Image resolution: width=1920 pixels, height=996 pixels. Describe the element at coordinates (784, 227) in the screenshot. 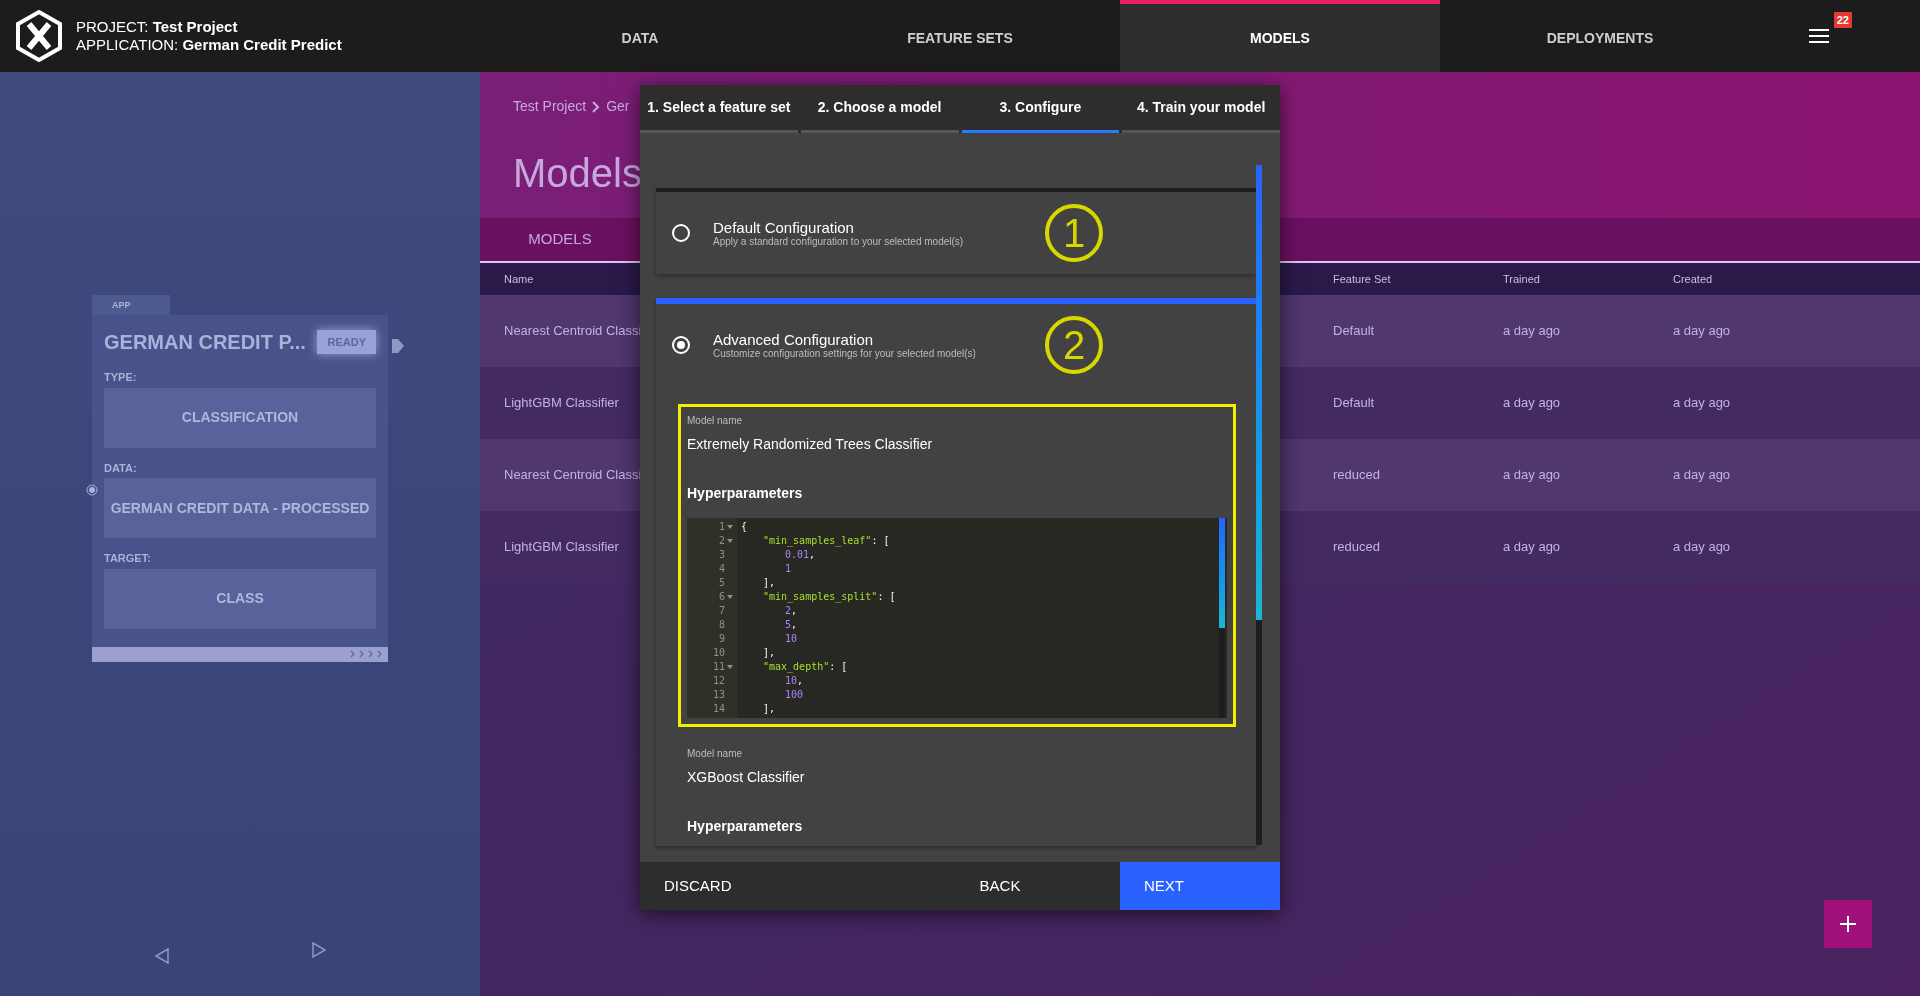

I see `option-title: Default Configuration` at that location.